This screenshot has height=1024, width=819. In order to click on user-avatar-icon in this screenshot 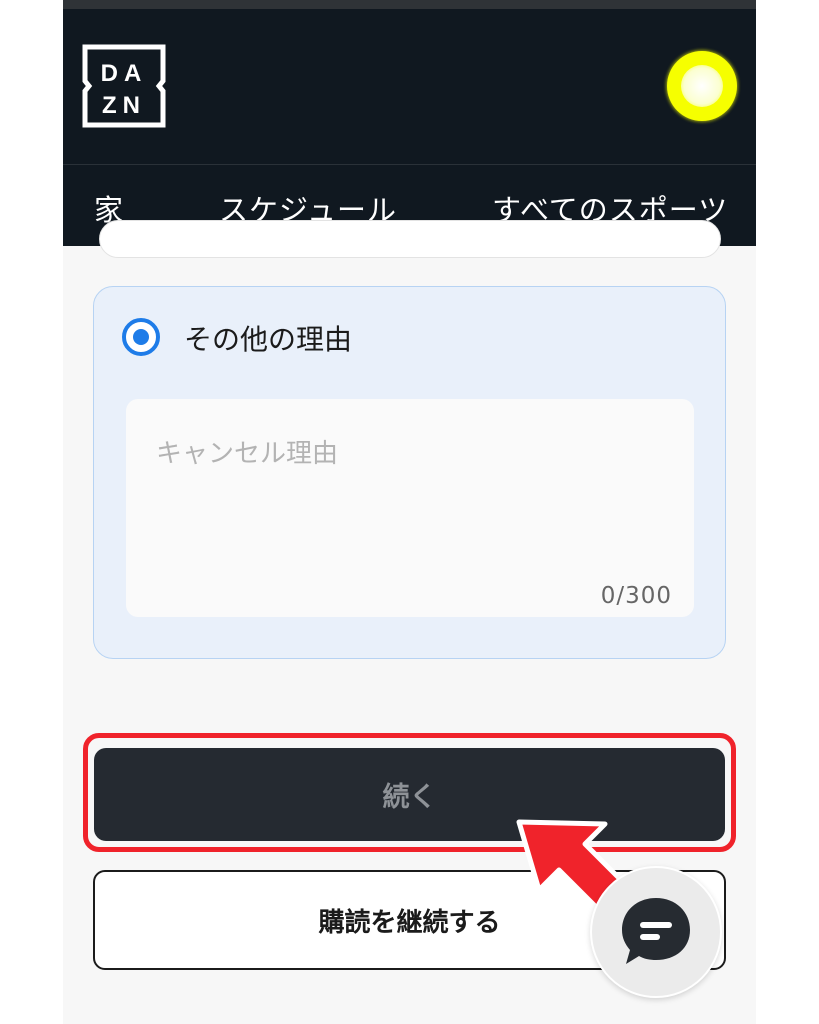, I will do `click(702, 86)`.